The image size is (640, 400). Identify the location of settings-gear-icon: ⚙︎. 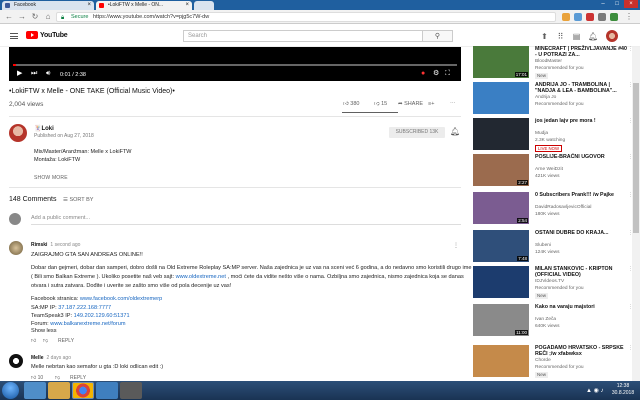
(436, 74).